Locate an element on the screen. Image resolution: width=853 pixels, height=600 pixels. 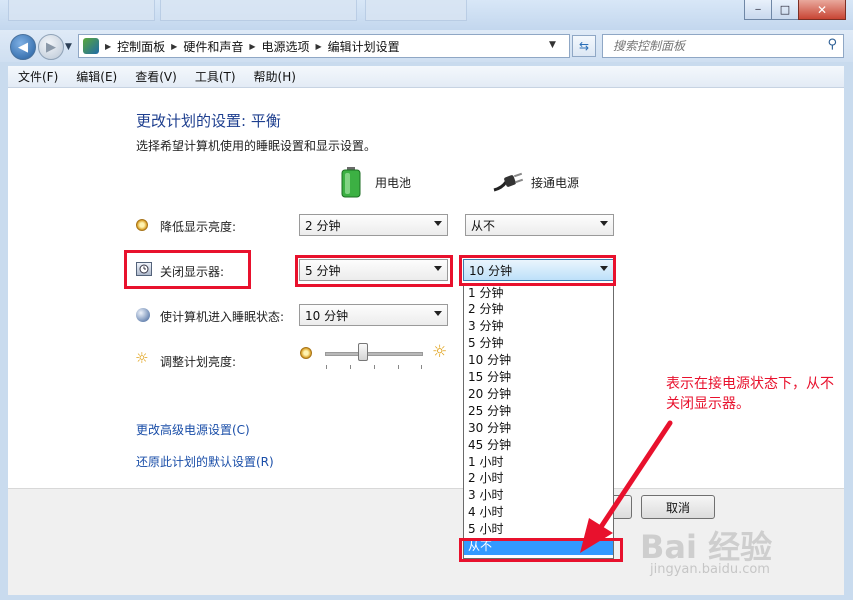
minimize-icon: ‒ is located at coordinates (758, 9).